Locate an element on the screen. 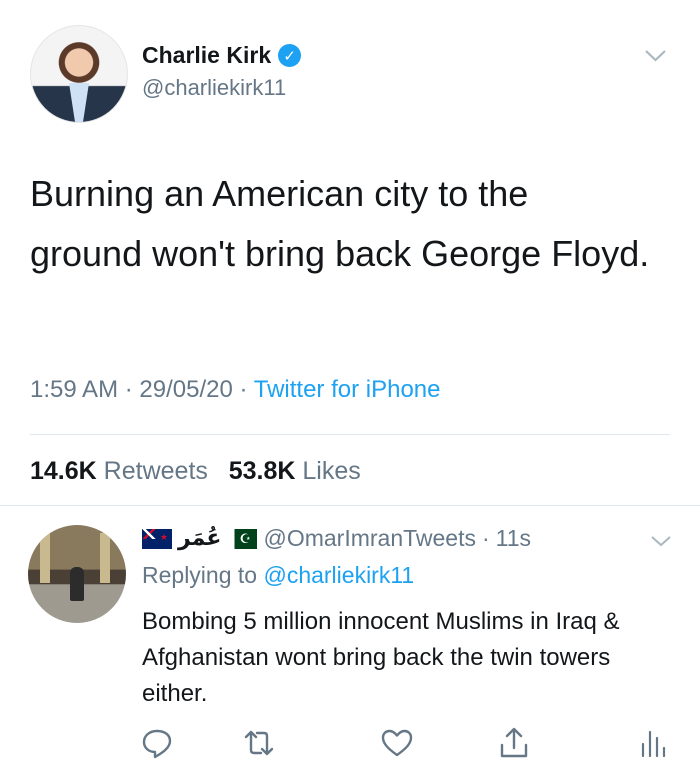  reply-time: 11s is located at coordinates (513, 538).